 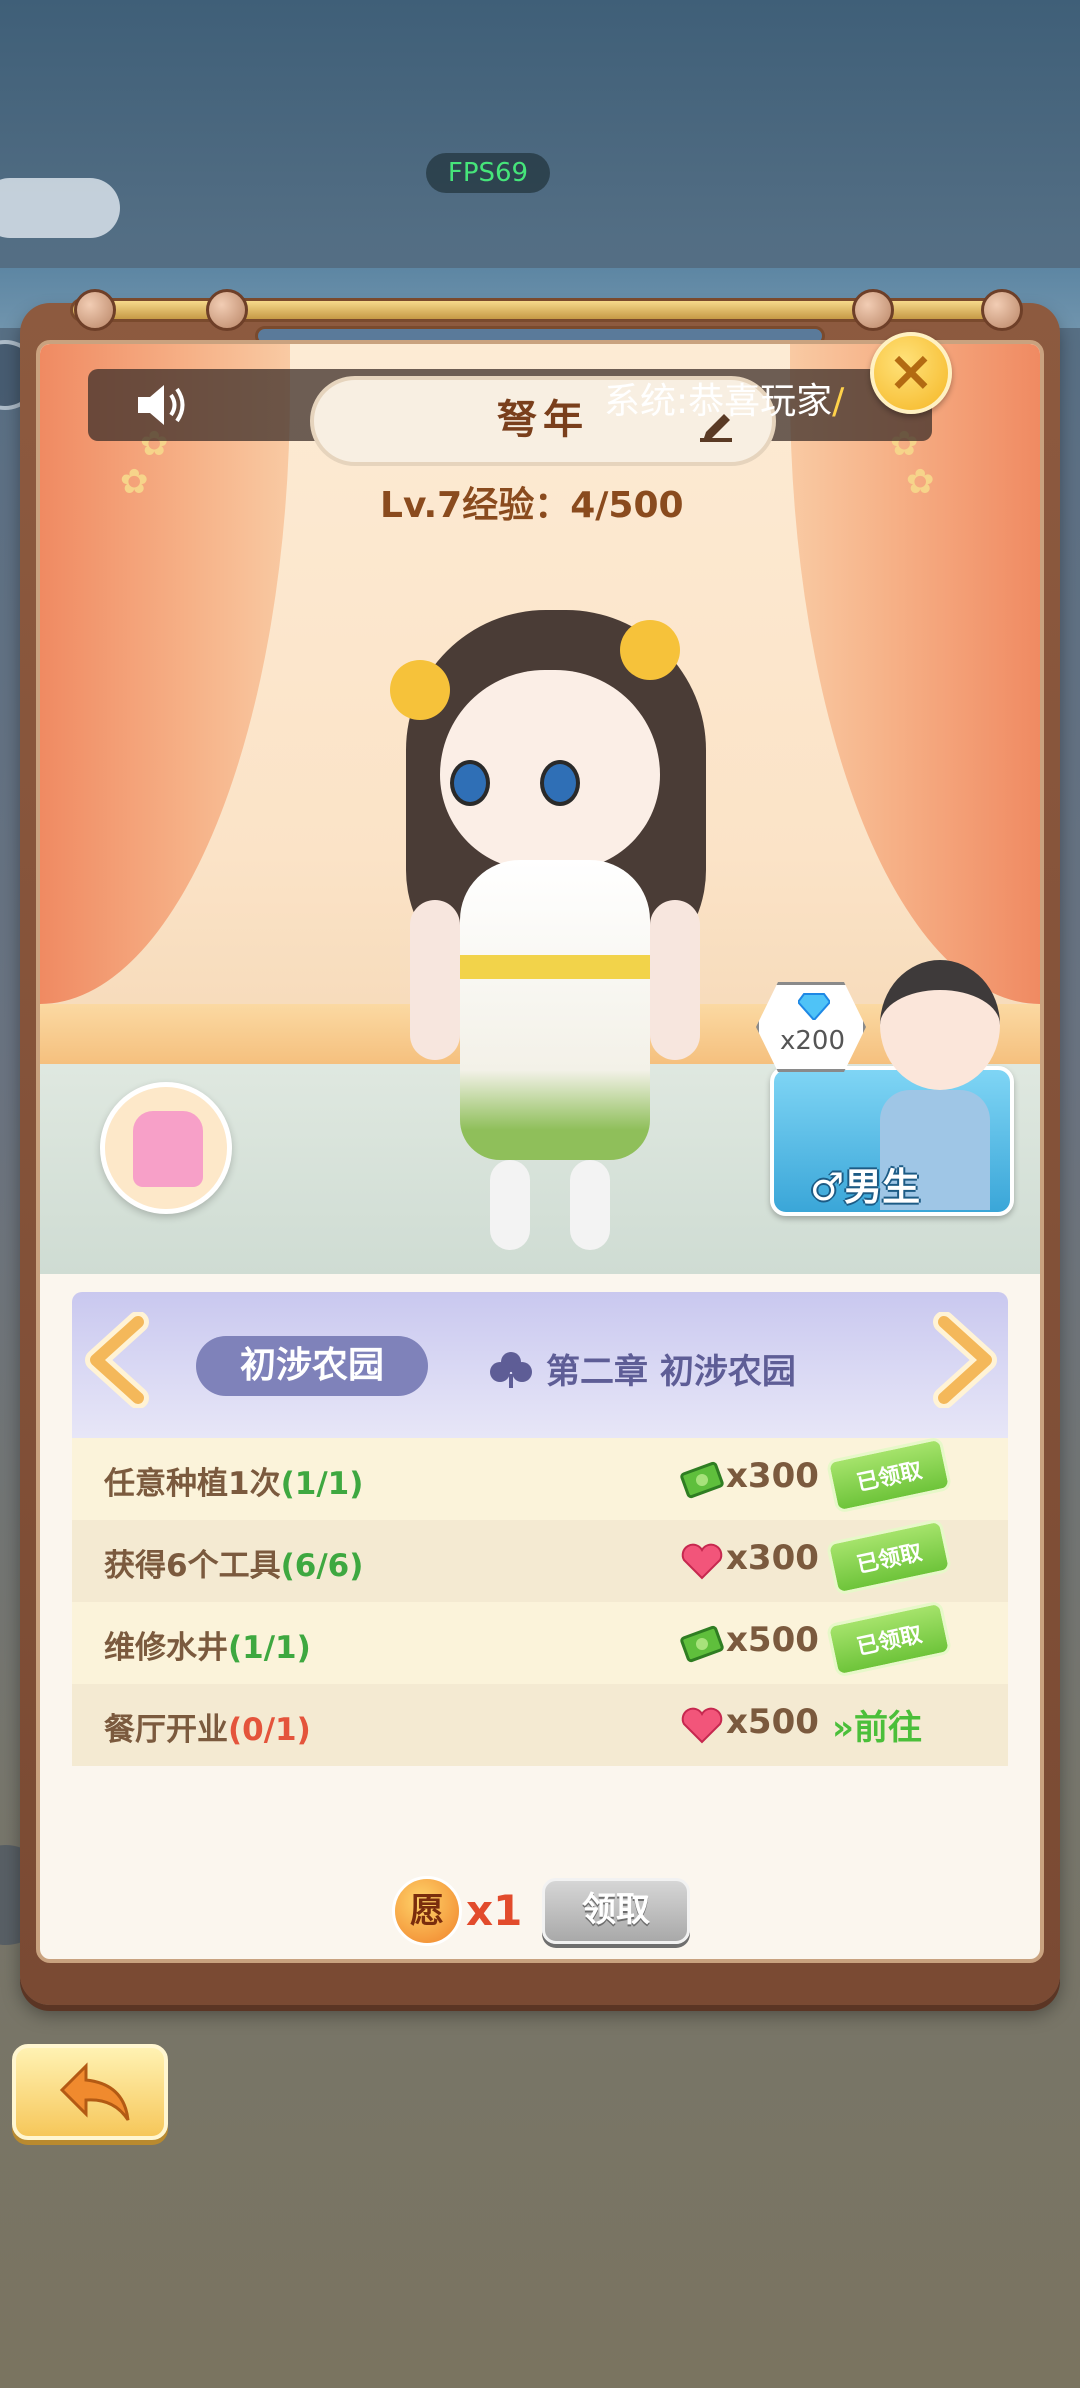 What do you see at coordinates (724, 401) in the screenshot?
I see `system-message: 系统:恭喜玩家/` at bounding box center [724, 401].